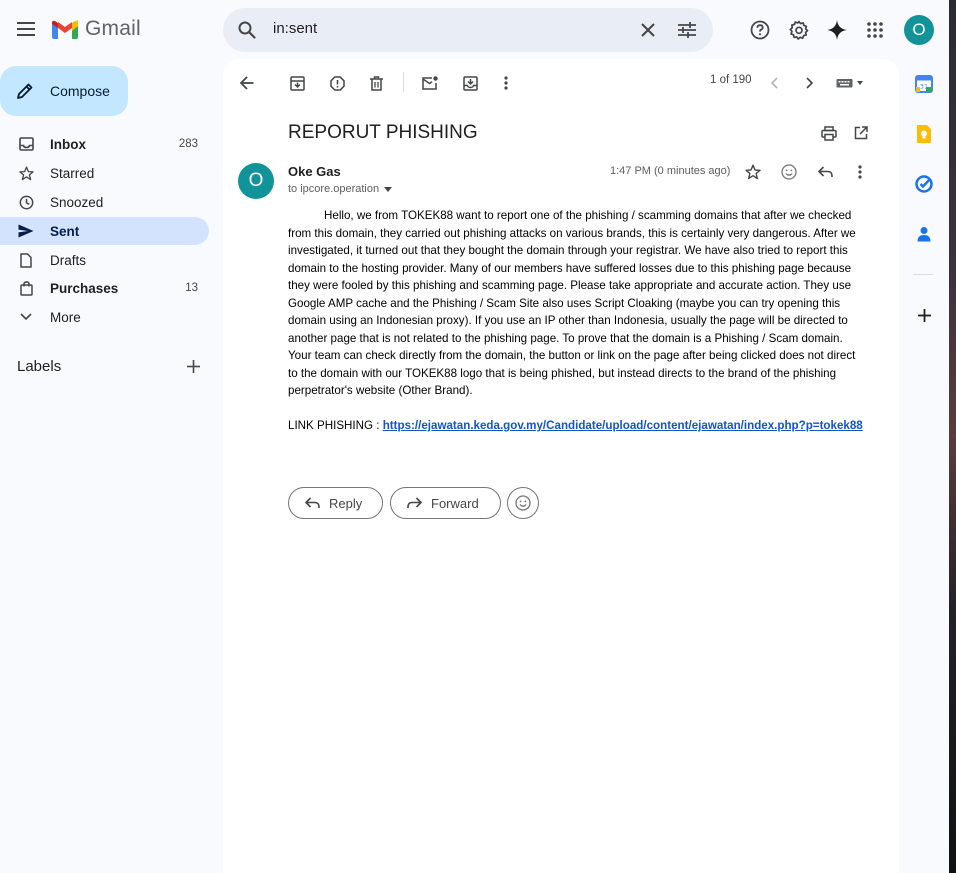 Image resolution: width=956 pixels, height=873 pixels. I want to click on contacts-icon, so click(924, 234).